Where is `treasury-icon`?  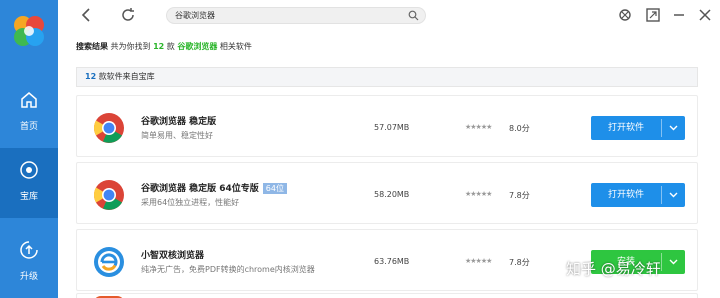
treasury-icon is located at coordinates (29, 170).